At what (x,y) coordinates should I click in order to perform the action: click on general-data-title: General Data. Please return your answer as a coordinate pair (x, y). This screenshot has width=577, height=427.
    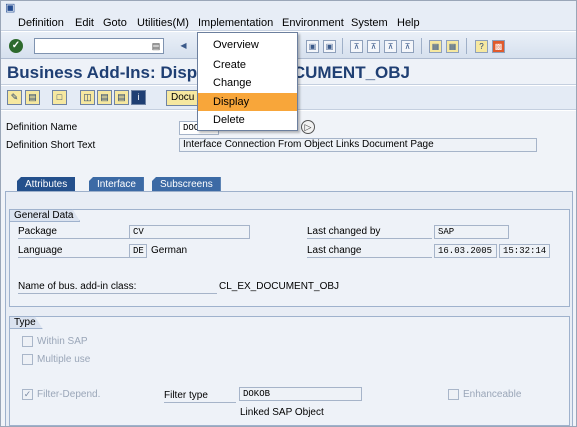
    Looking at the image, I should click on (44, 215).